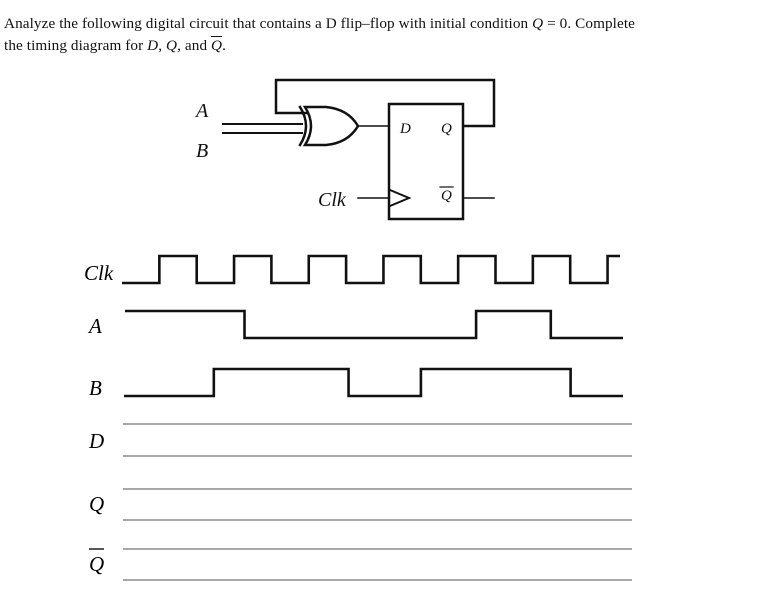  I want to click on timing-label-clk: Clk, so click(99, 273).